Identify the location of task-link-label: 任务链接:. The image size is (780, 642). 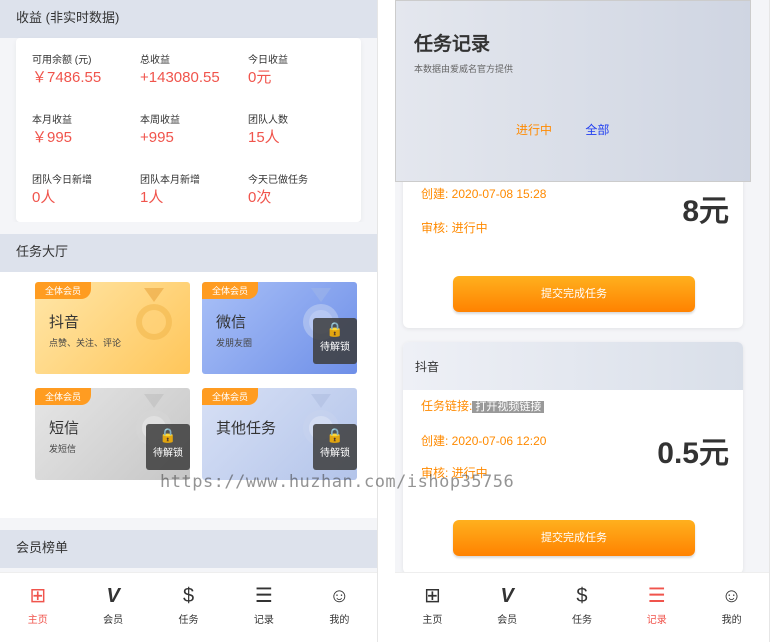
(447, 406).